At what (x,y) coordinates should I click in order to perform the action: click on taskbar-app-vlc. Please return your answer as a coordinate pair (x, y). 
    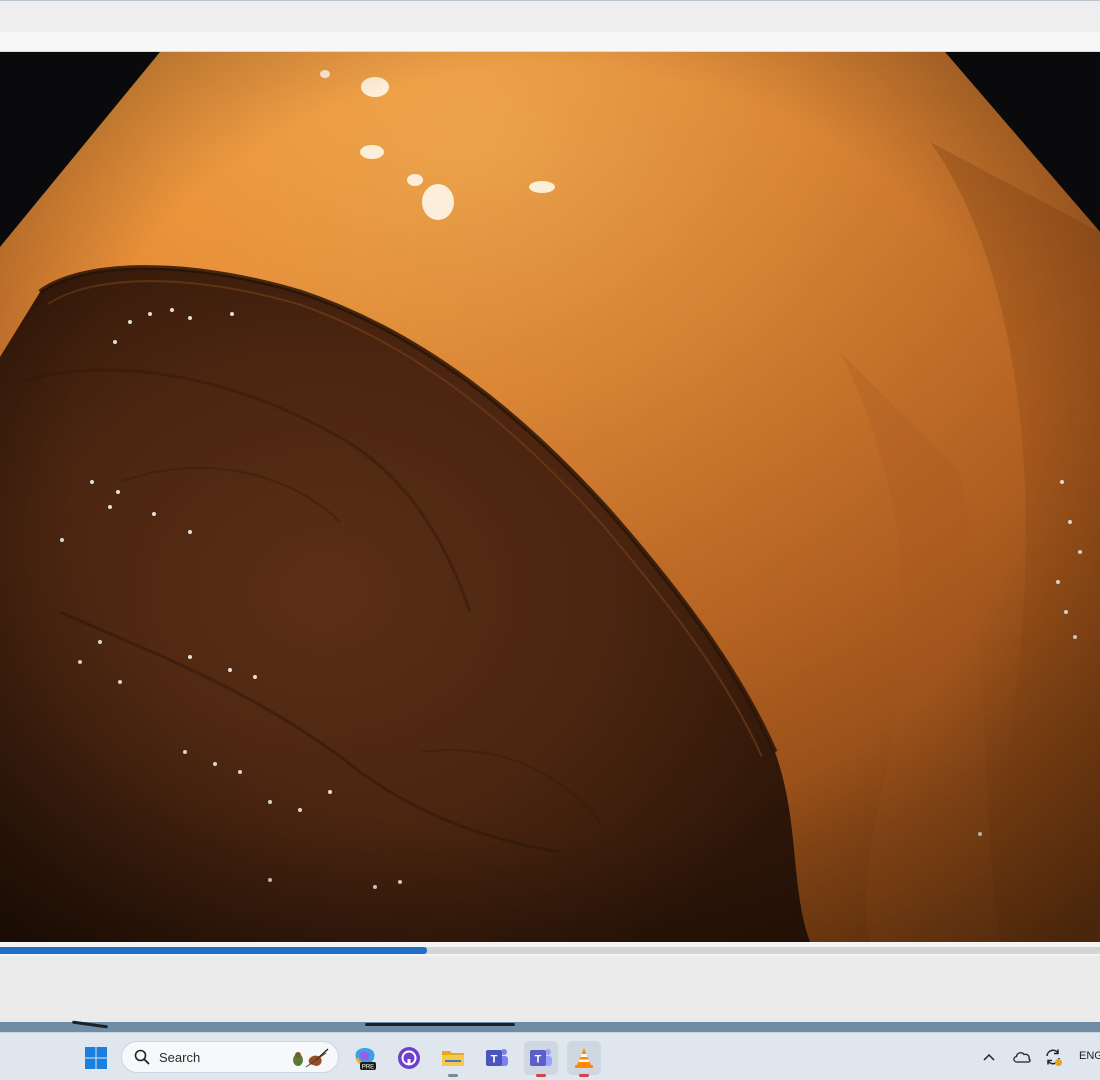
    Looking at the image, I should click on (584, 1059).